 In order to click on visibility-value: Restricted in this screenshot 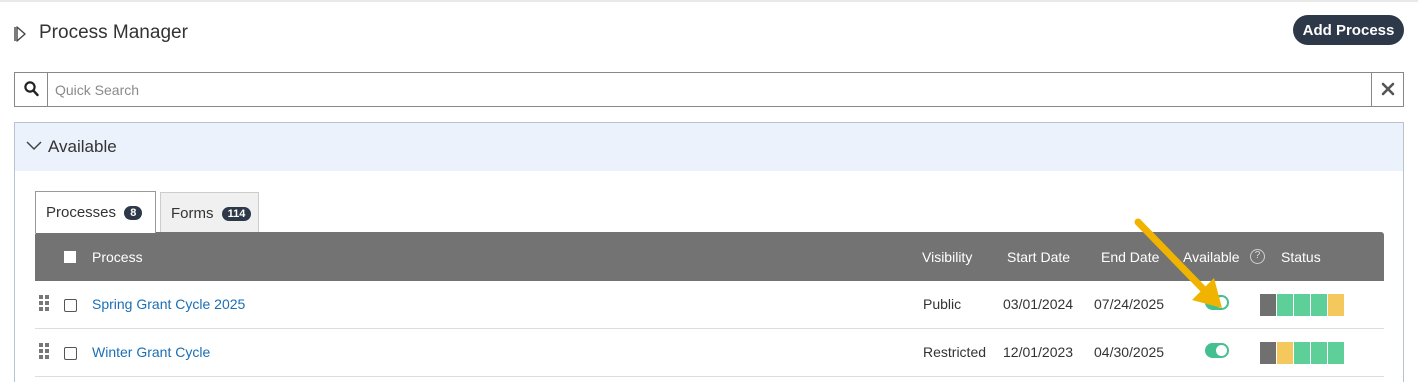, I will do `click(955, 352)`.